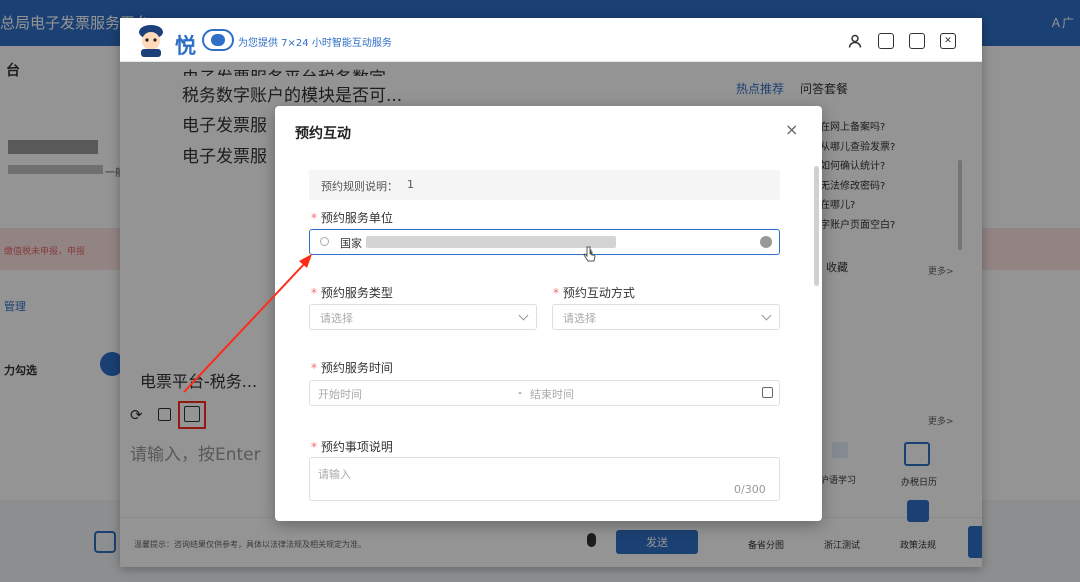 The height and width of the screenshot is (582, 1080). What do you see at coordinates (247, 323) in the screenshot?
I see `annotation-arrow` at bounding box center [247, 323].